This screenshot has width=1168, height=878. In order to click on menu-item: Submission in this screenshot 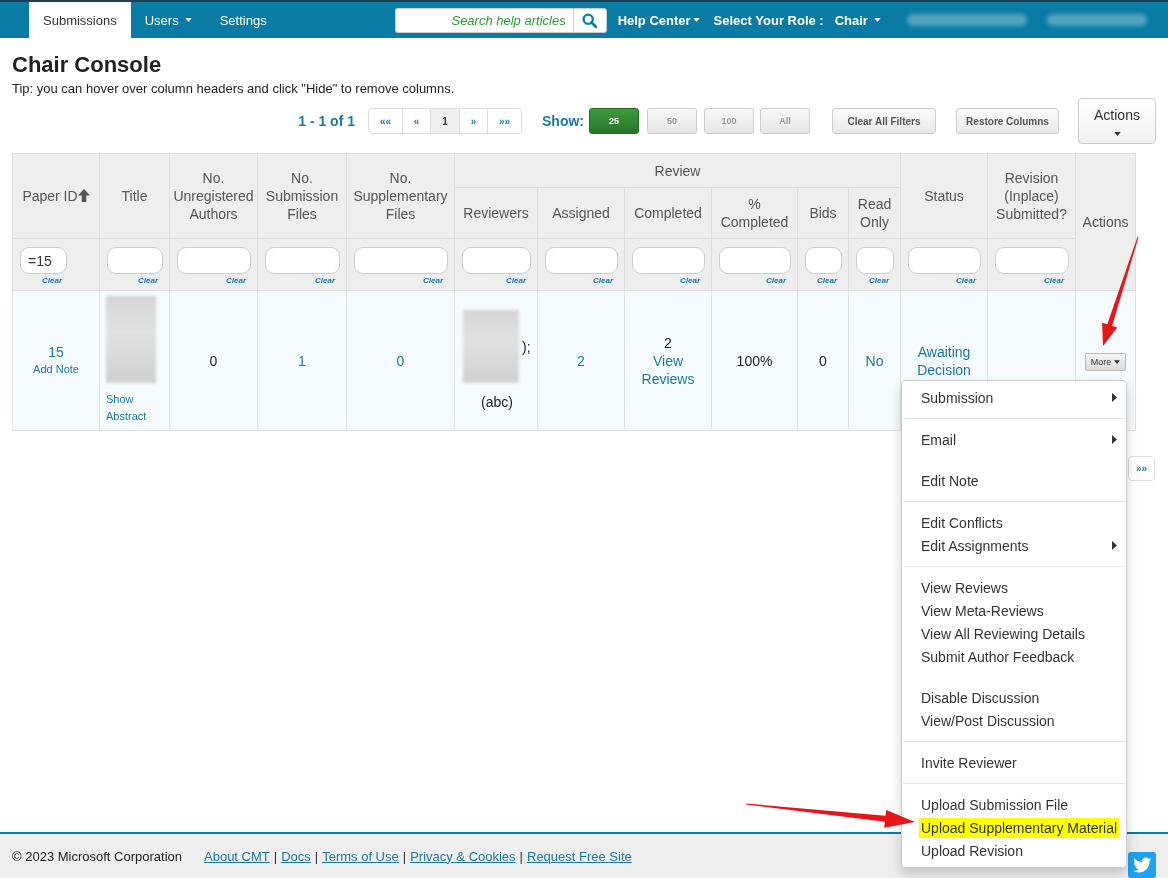, I will do `click(957, 397)`.